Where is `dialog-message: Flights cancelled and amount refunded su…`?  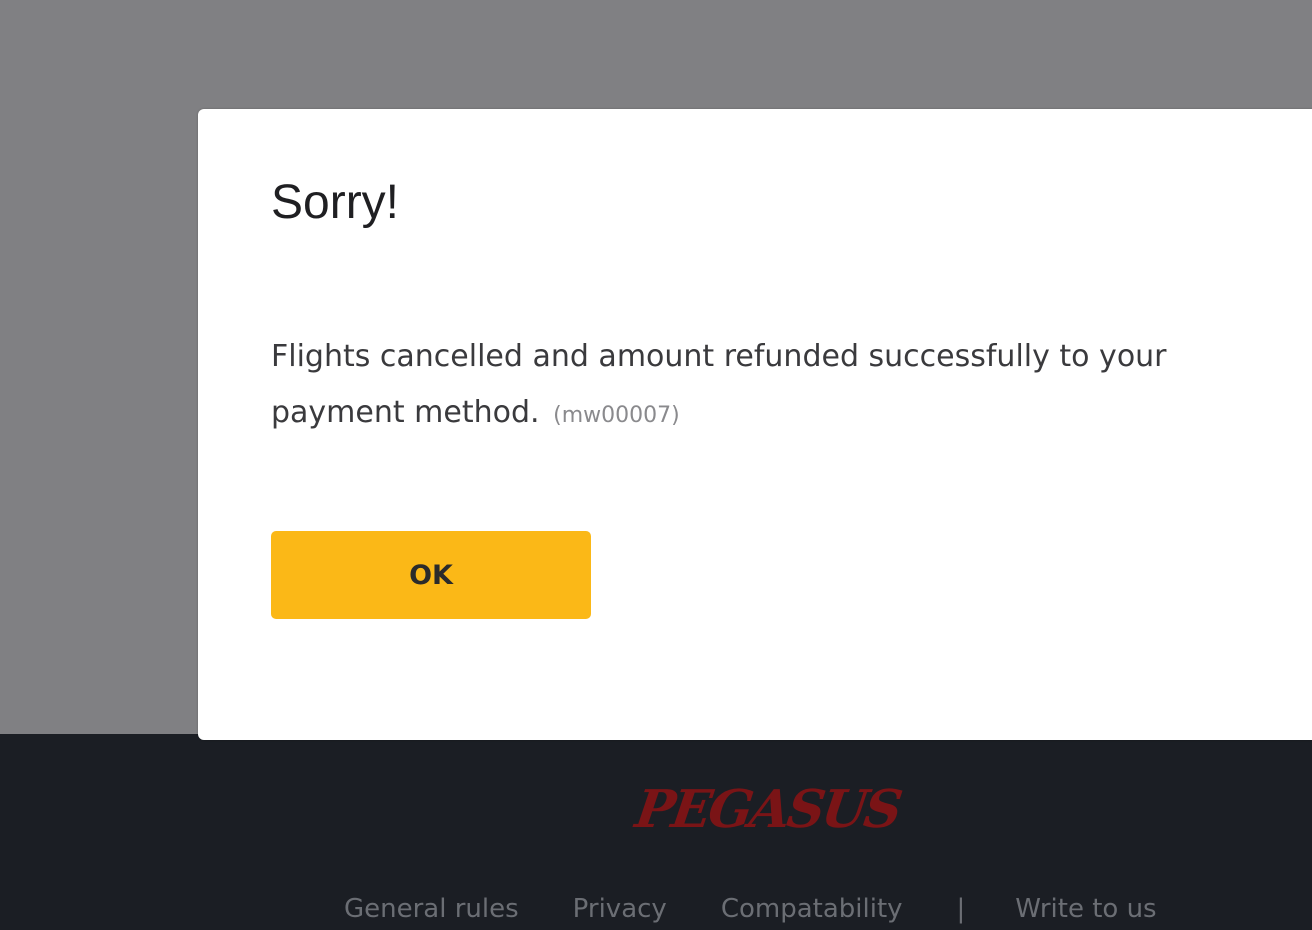
dialog-message: Flights cancelled and amount refunded su… is located at coordinates (731, 386).